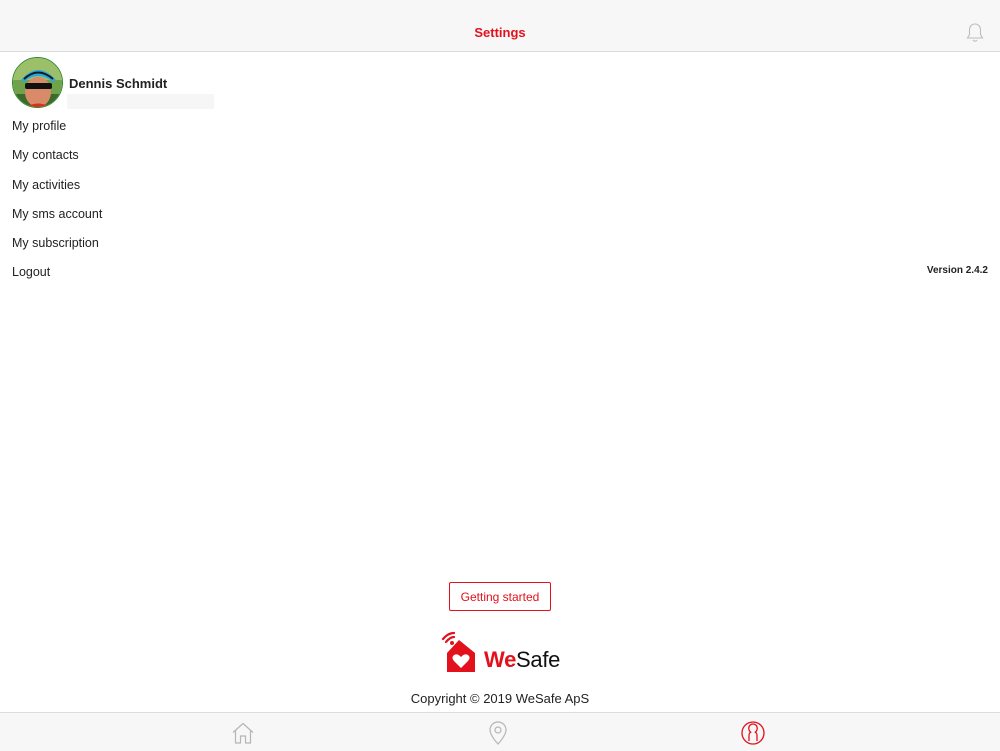 The image size is (1000, 751). What do you see at coordinates (522, 659) in the screenshot?
I see `wesafe-logo-text: WeSafe` at bounding box center [522, 659].